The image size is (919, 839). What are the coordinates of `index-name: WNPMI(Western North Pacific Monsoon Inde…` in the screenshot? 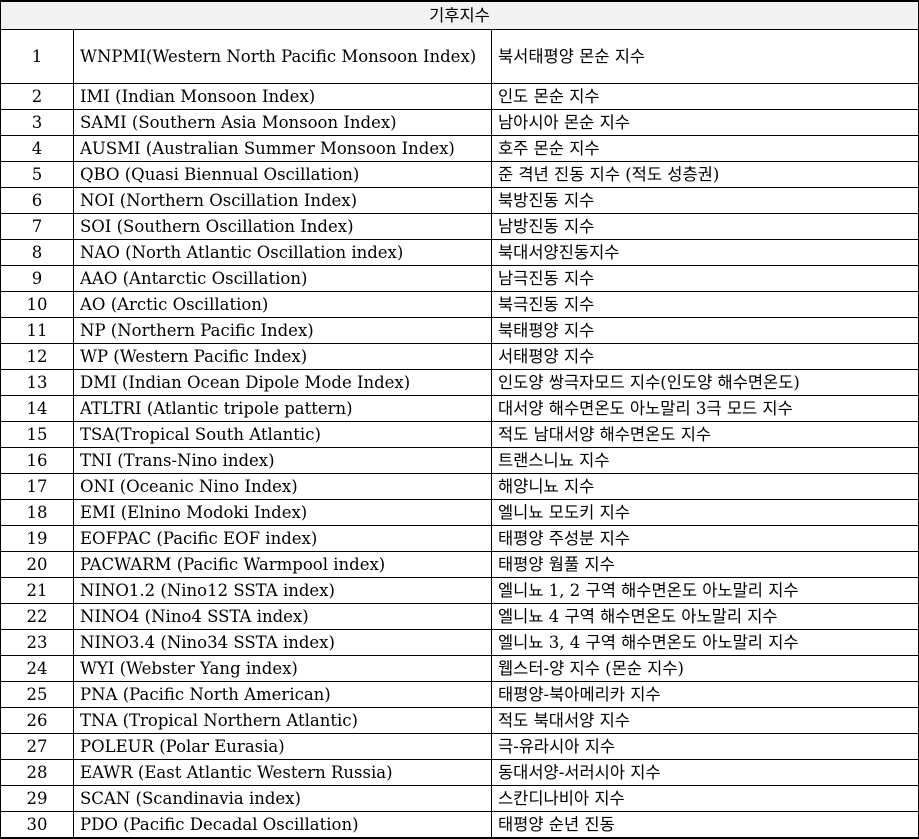 It's located at (282, 56).